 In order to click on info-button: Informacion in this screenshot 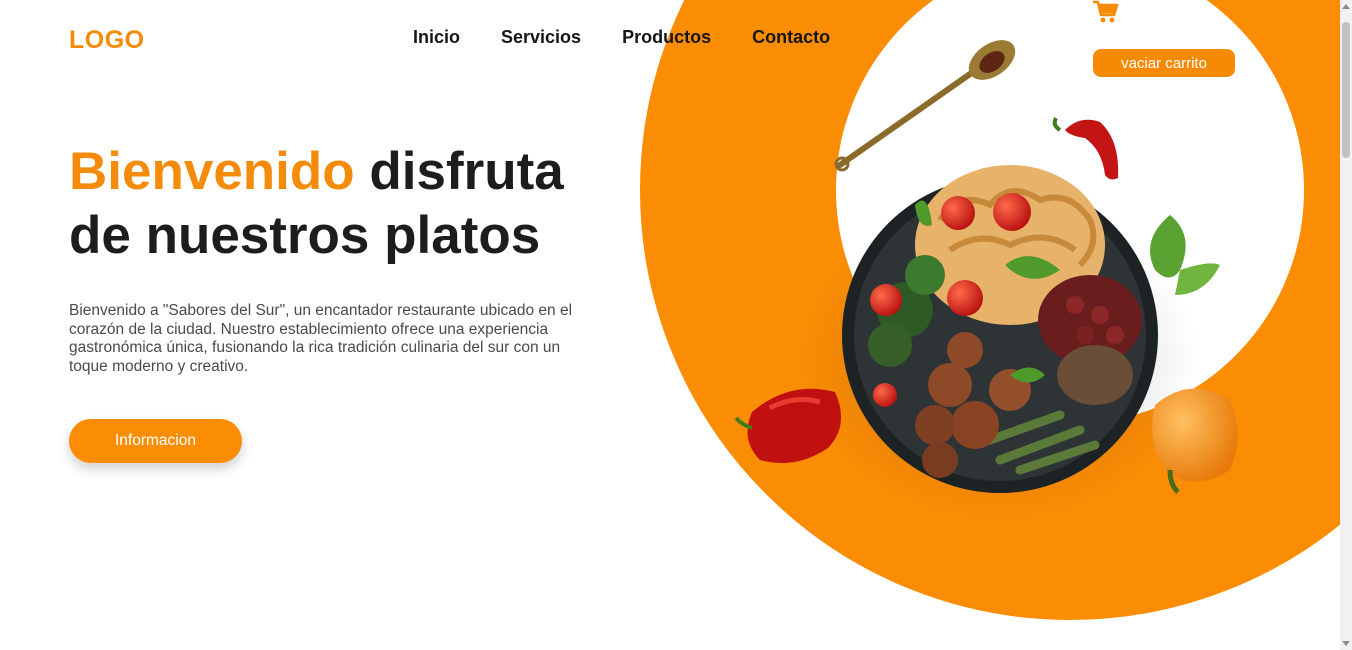, I will do `click(155, 441)`.